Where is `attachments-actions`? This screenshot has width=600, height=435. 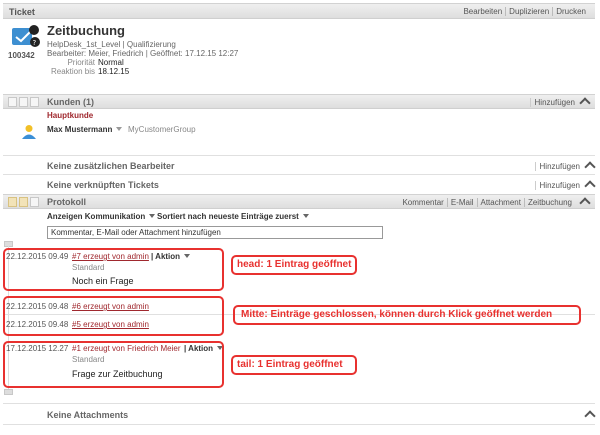 attachments-actions is located at coordinates (588, 416).